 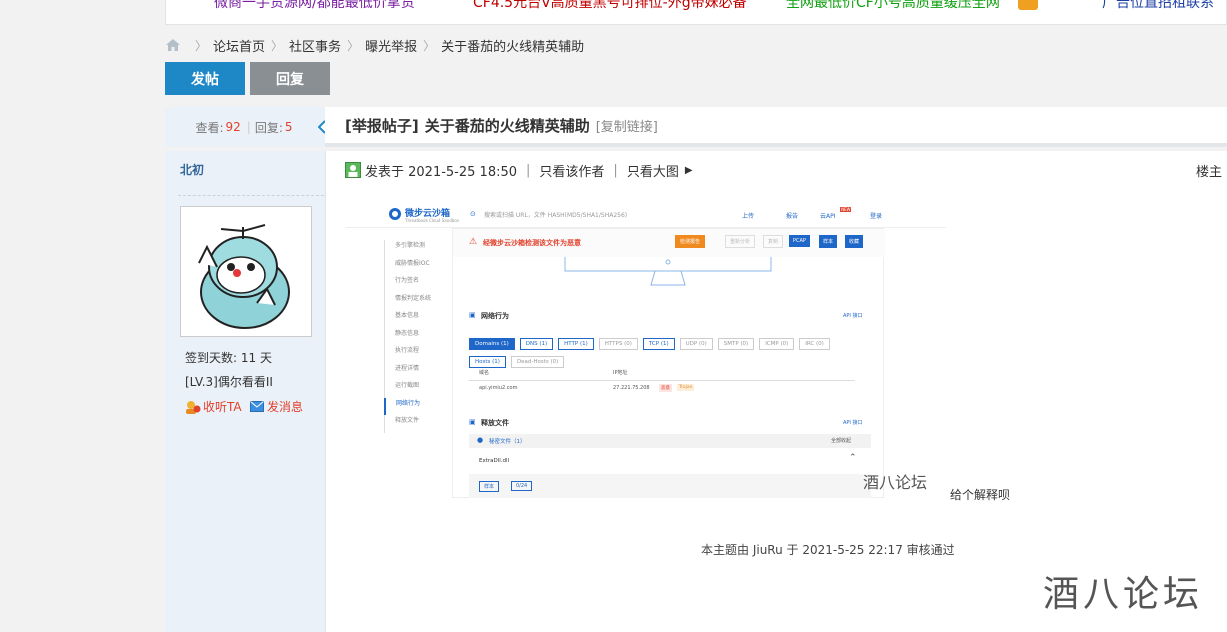 I want to click on chevron-up-icon: ⌃, so click(x=853, y=458).